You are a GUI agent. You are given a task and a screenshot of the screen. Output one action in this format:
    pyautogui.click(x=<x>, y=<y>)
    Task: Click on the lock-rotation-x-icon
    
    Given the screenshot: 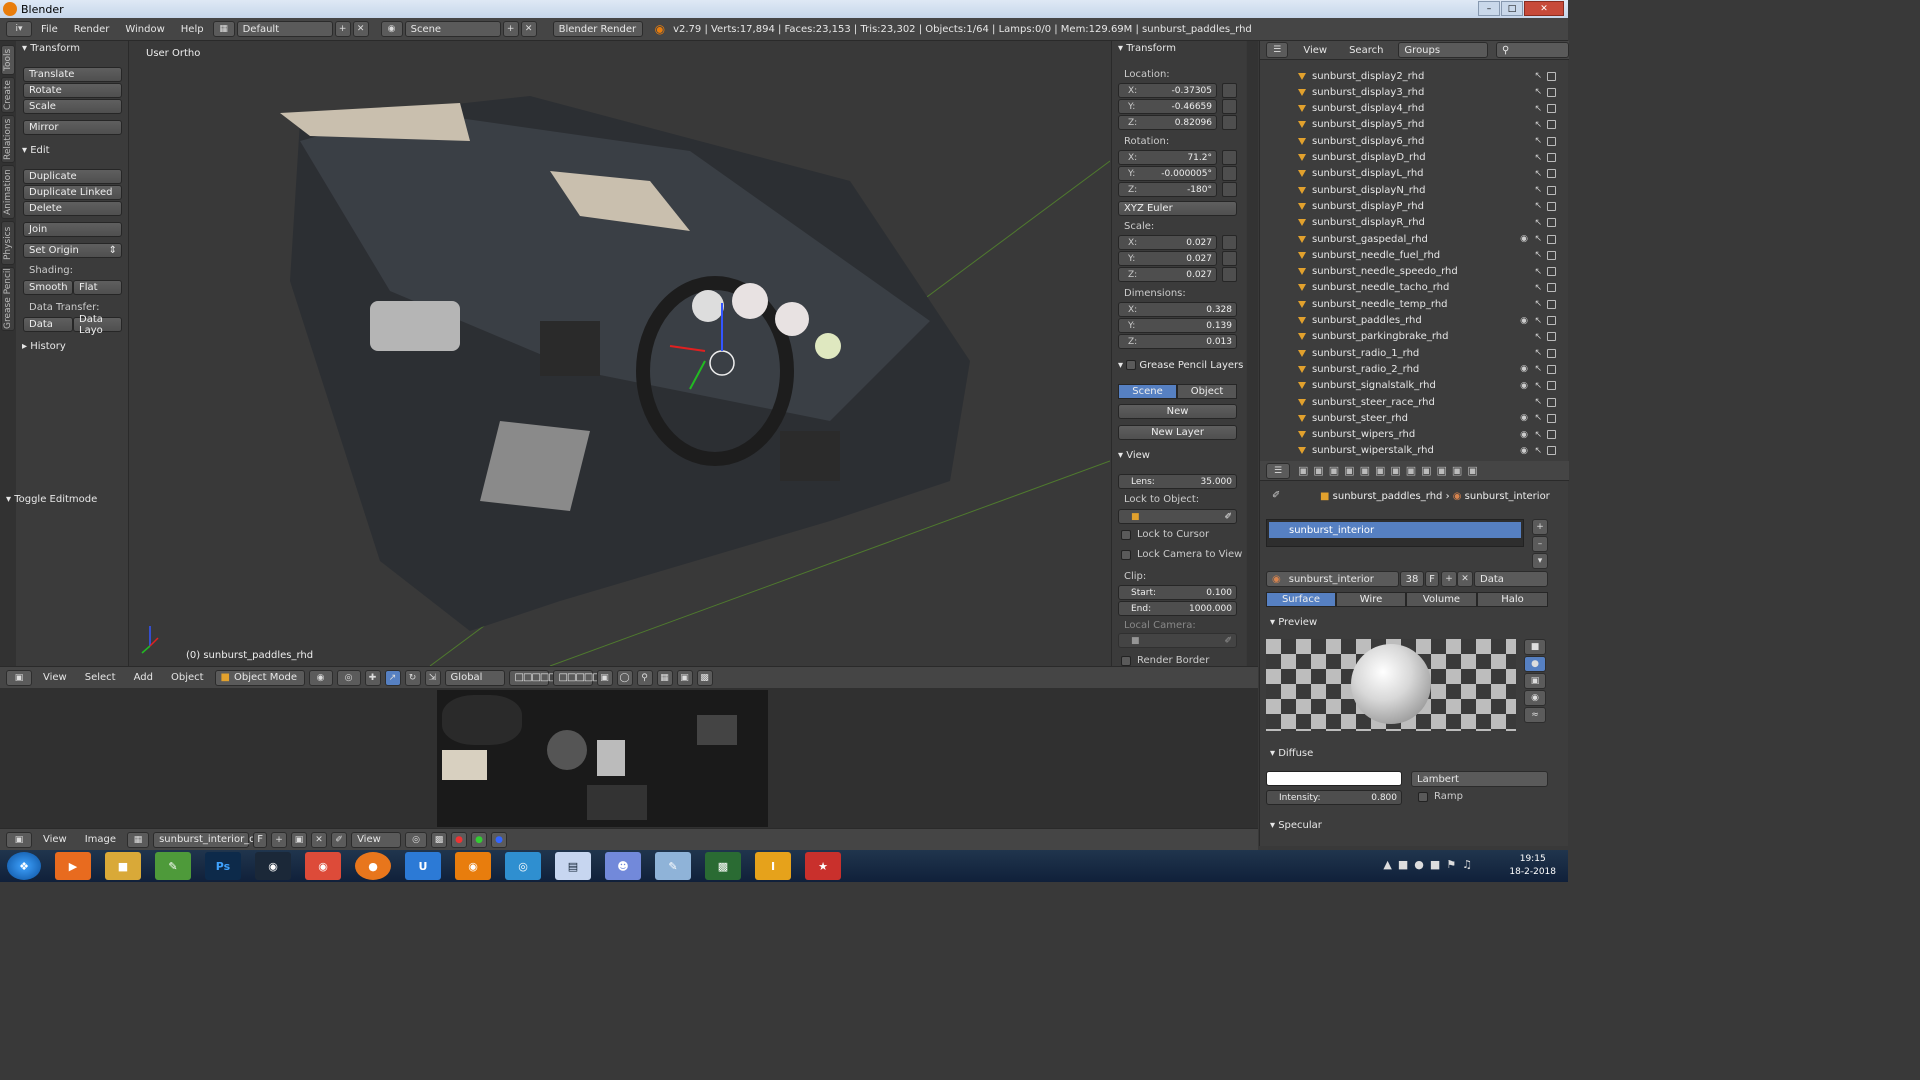 What is the action you would take?
    pyautogui.click(x=1229, y=157)
    